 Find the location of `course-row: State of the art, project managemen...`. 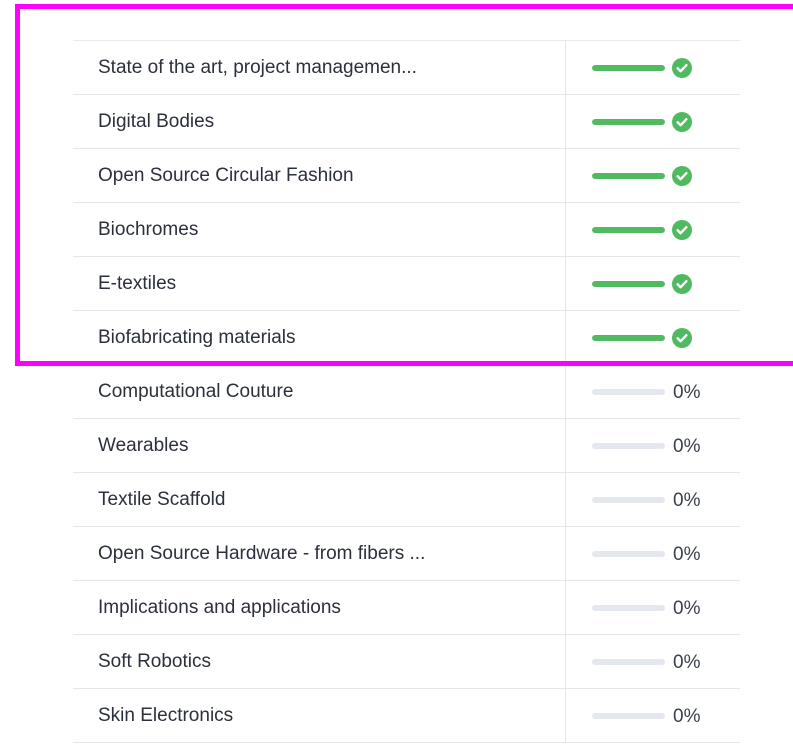

course-row: State of the art, project managemen... is located at coordinates (406, 68).